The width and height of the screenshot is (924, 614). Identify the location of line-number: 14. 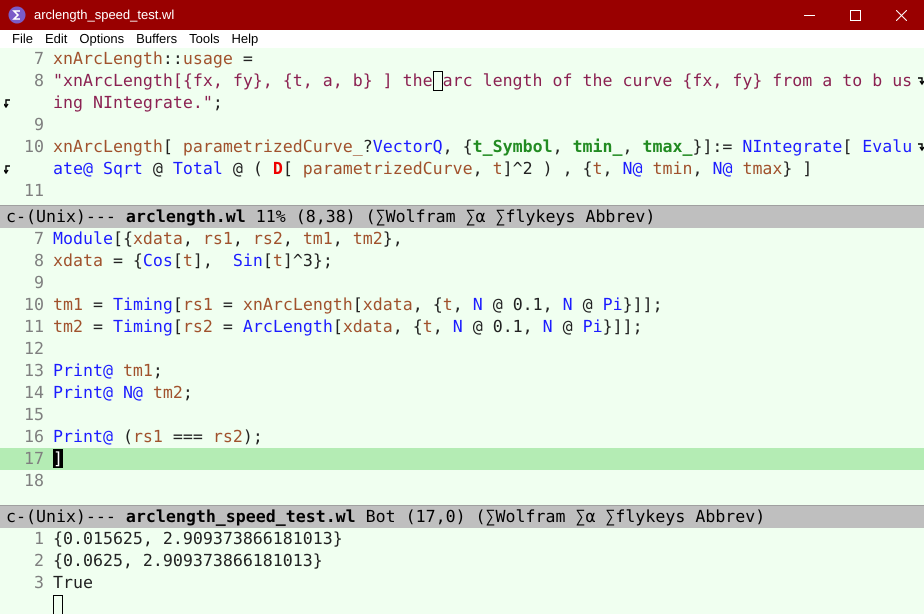
(34, 392).